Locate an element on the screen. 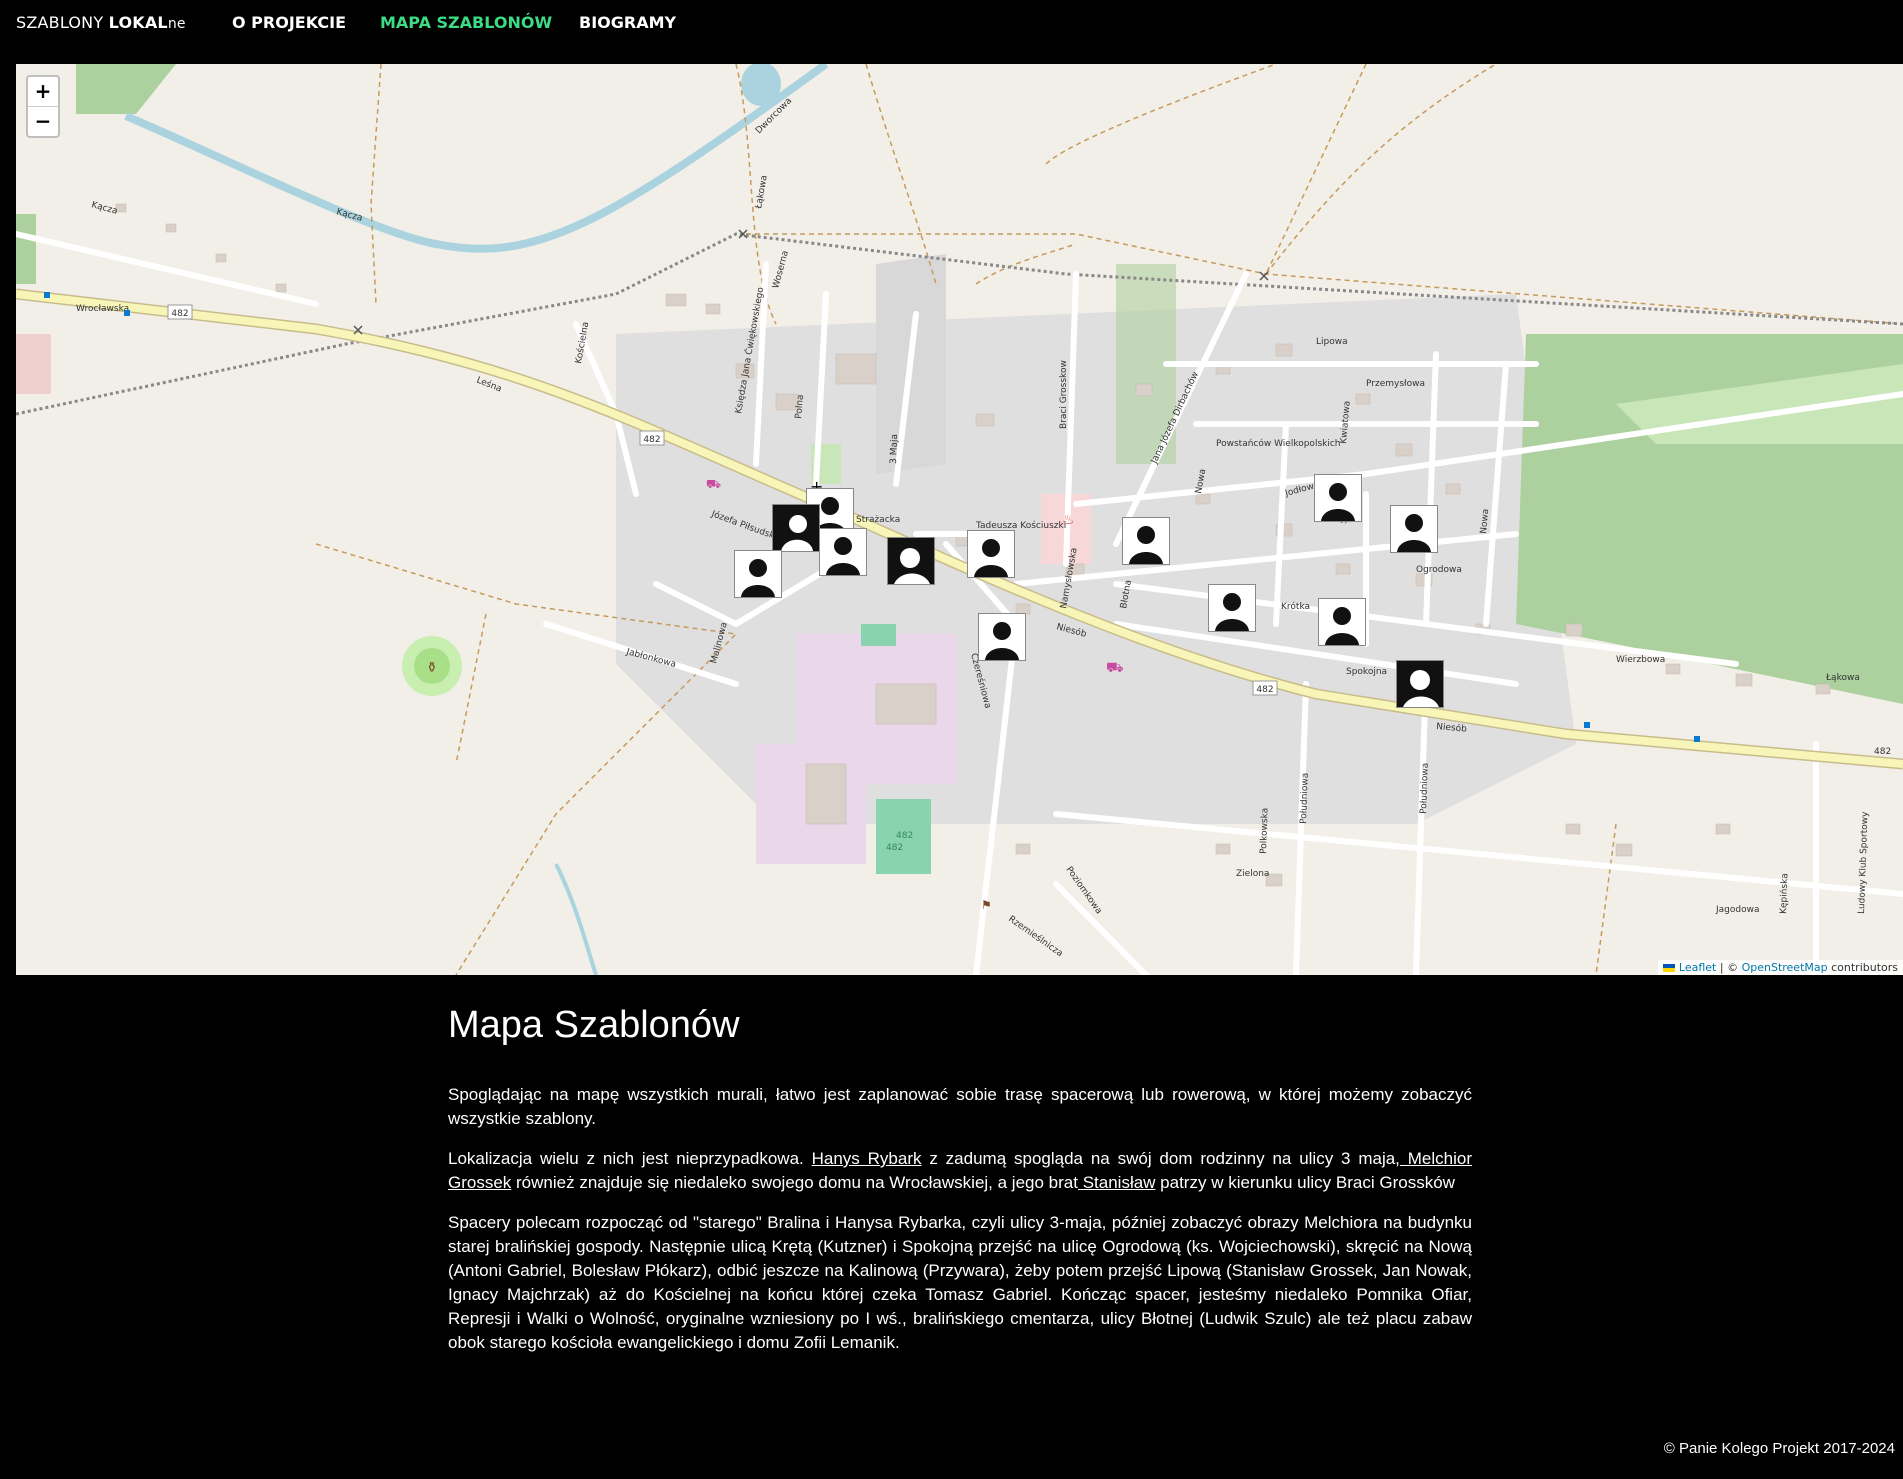  street-label: Braci Grosskow is located at coordinates (1064, 394).